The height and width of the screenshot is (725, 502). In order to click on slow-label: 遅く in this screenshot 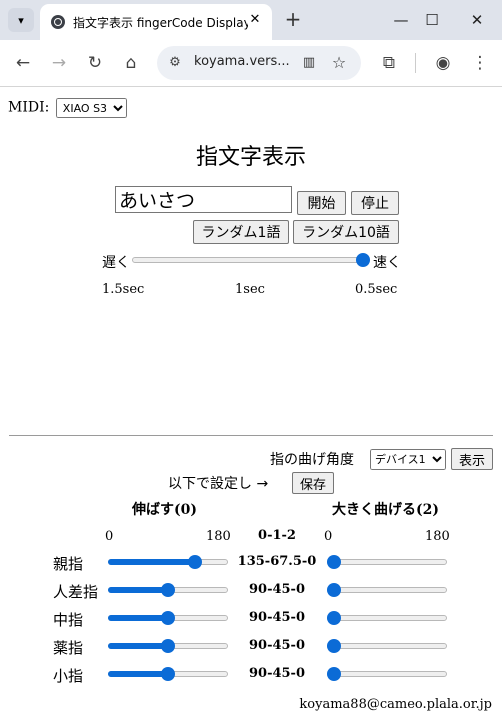, I will do `click(116, 263)`.